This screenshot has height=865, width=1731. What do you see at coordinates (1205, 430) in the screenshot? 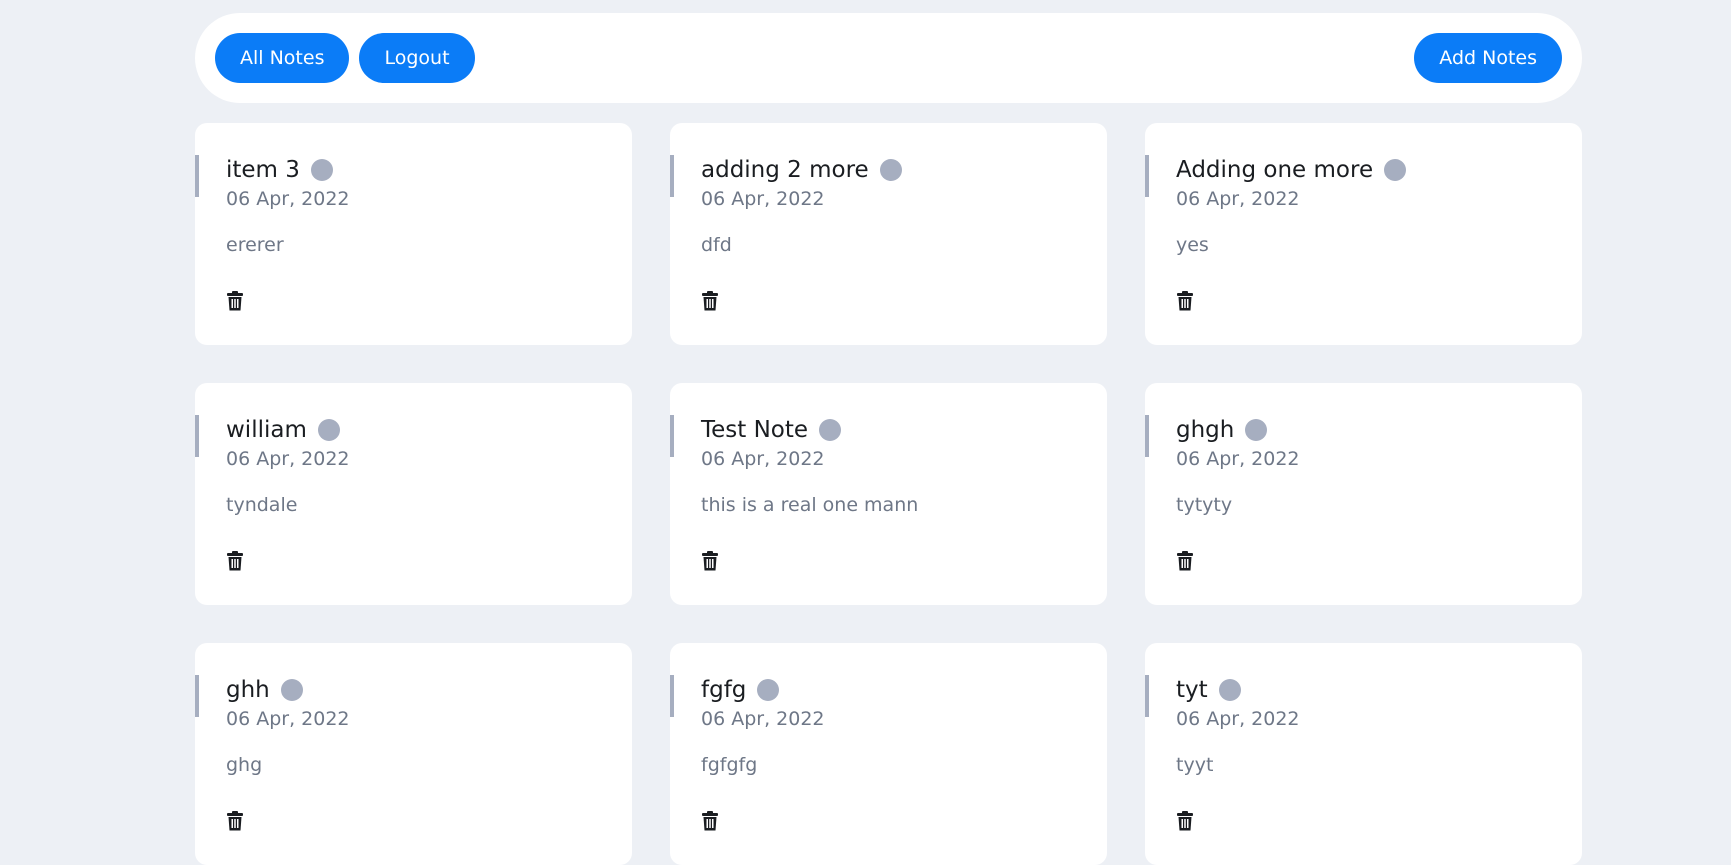
I see `note-title: ghgh` at bounding box center [1205, 430].